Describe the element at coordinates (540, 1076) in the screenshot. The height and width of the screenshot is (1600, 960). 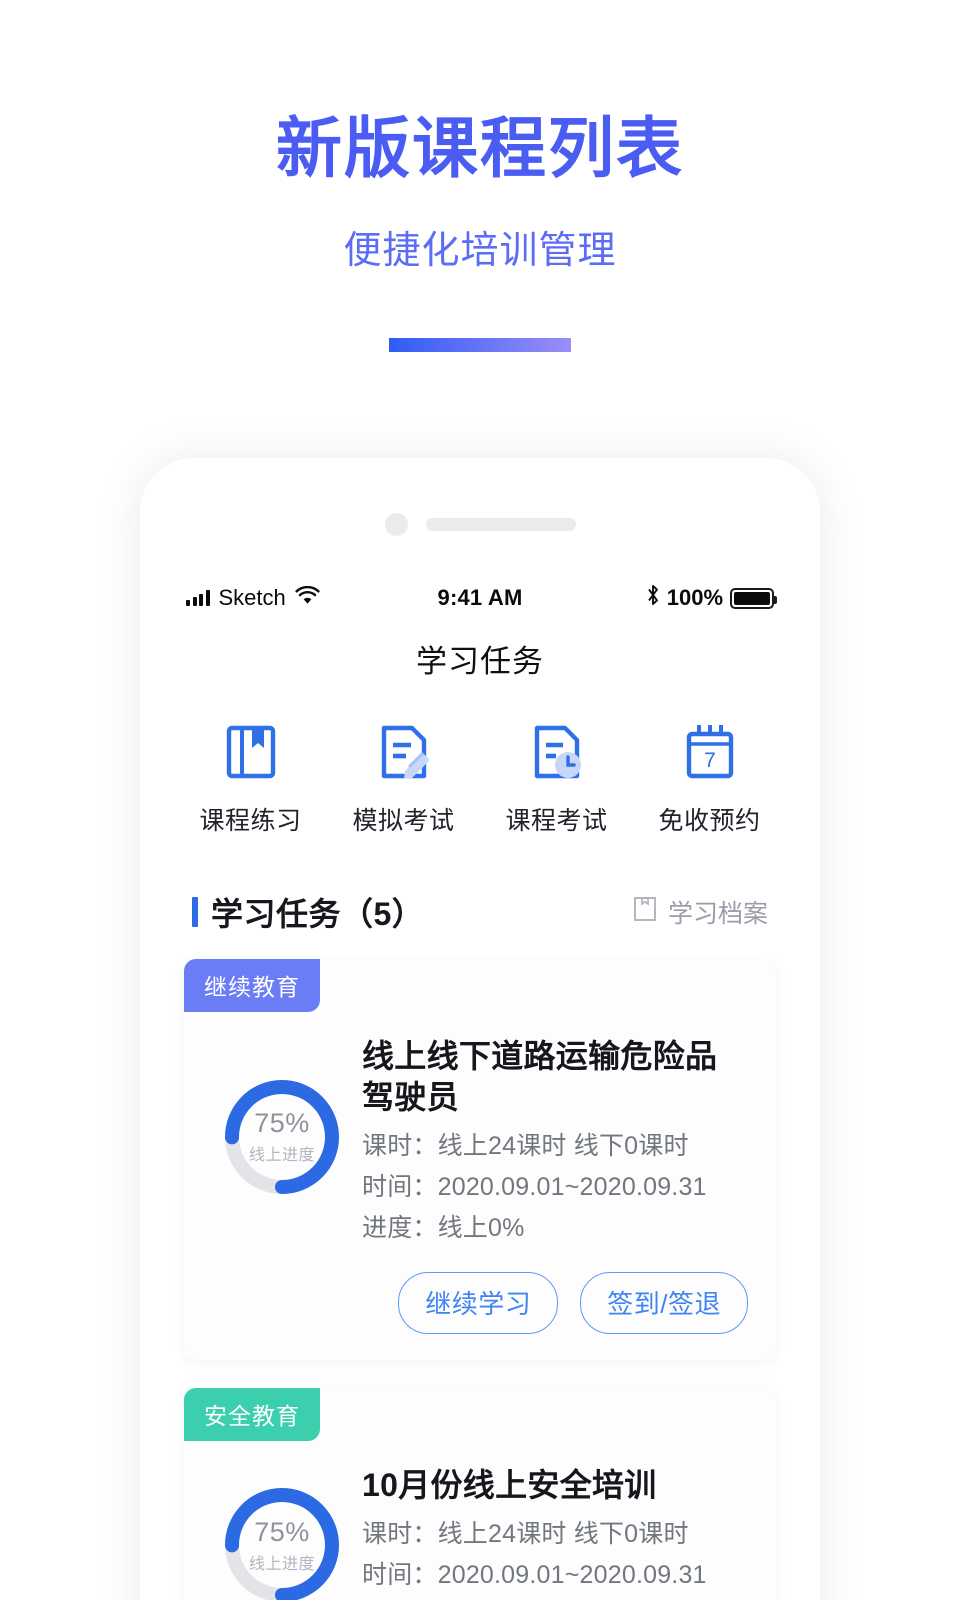
I see `card-title: 线上线下道路运输危险品驾驶员` at that location.